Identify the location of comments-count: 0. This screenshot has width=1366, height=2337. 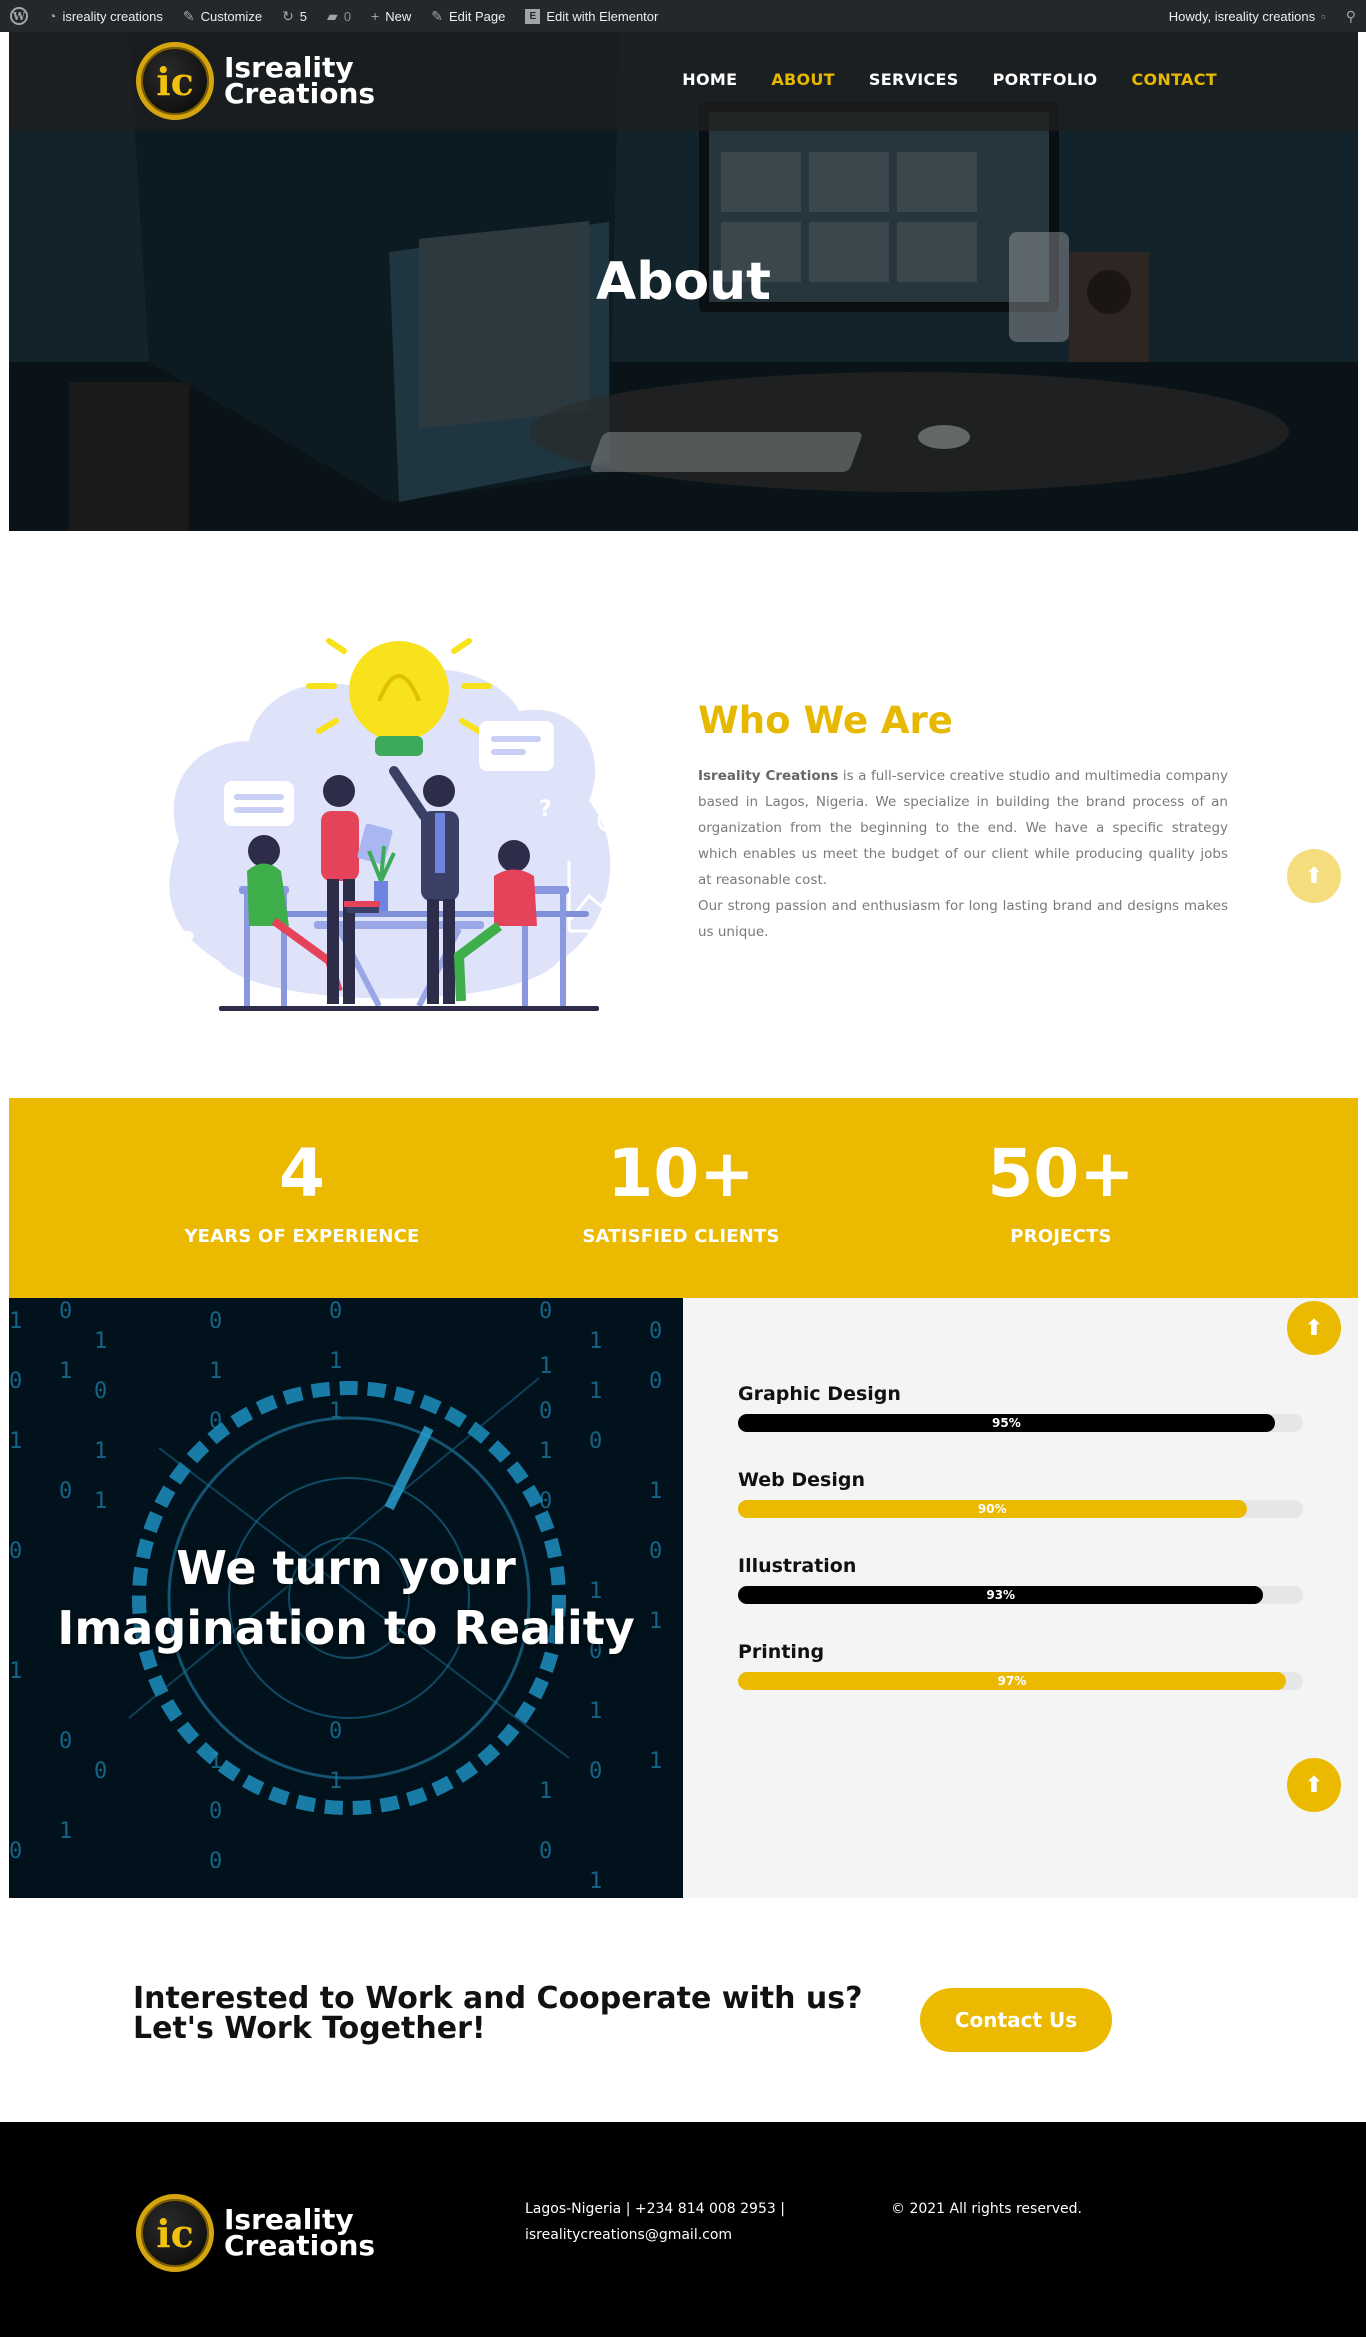
(347, 16).